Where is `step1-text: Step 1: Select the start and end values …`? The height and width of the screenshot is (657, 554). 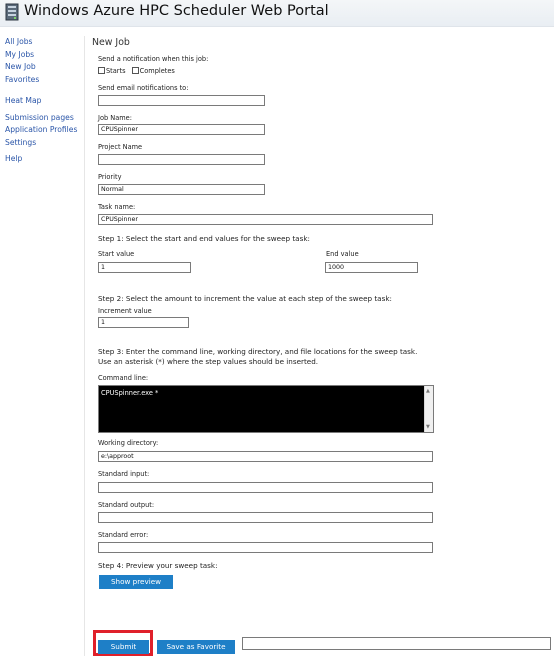 step1-text: Step 1: Select the start and end values … is located at coordinates (204, 238).